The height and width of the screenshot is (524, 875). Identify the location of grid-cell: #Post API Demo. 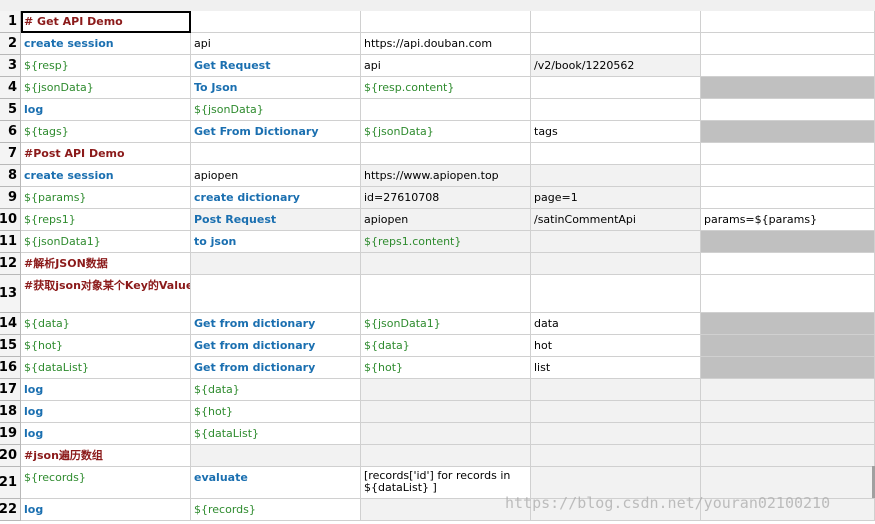
(106, 154).